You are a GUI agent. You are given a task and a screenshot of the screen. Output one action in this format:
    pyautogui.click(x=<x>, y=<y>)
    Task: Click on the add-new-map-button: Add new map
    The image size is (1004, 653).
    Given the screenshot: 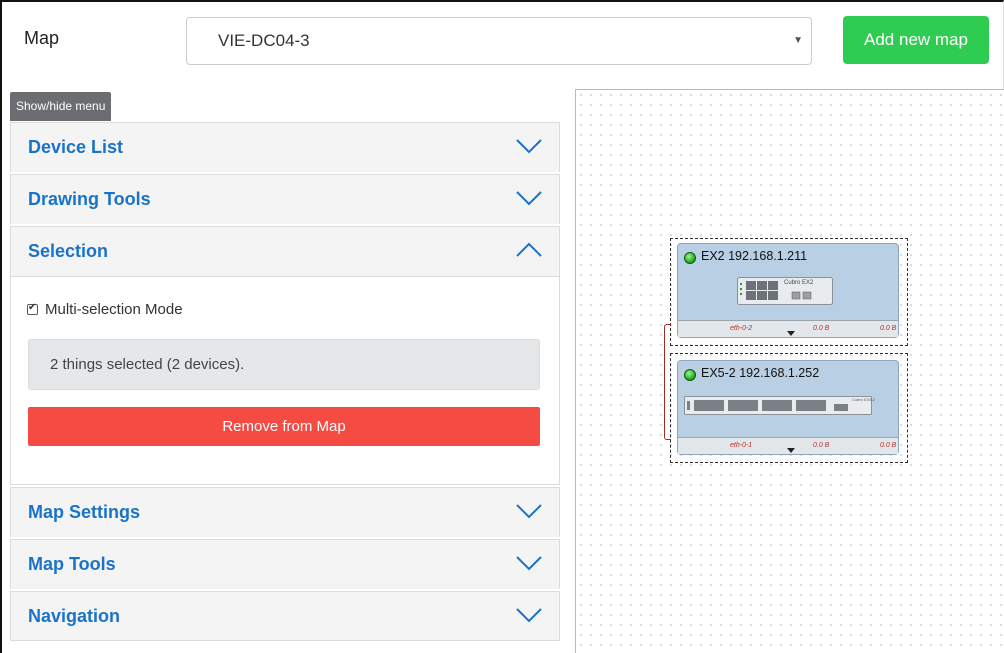 What is the action you would take?
    pyautogui.click(x=916, y=40)
    